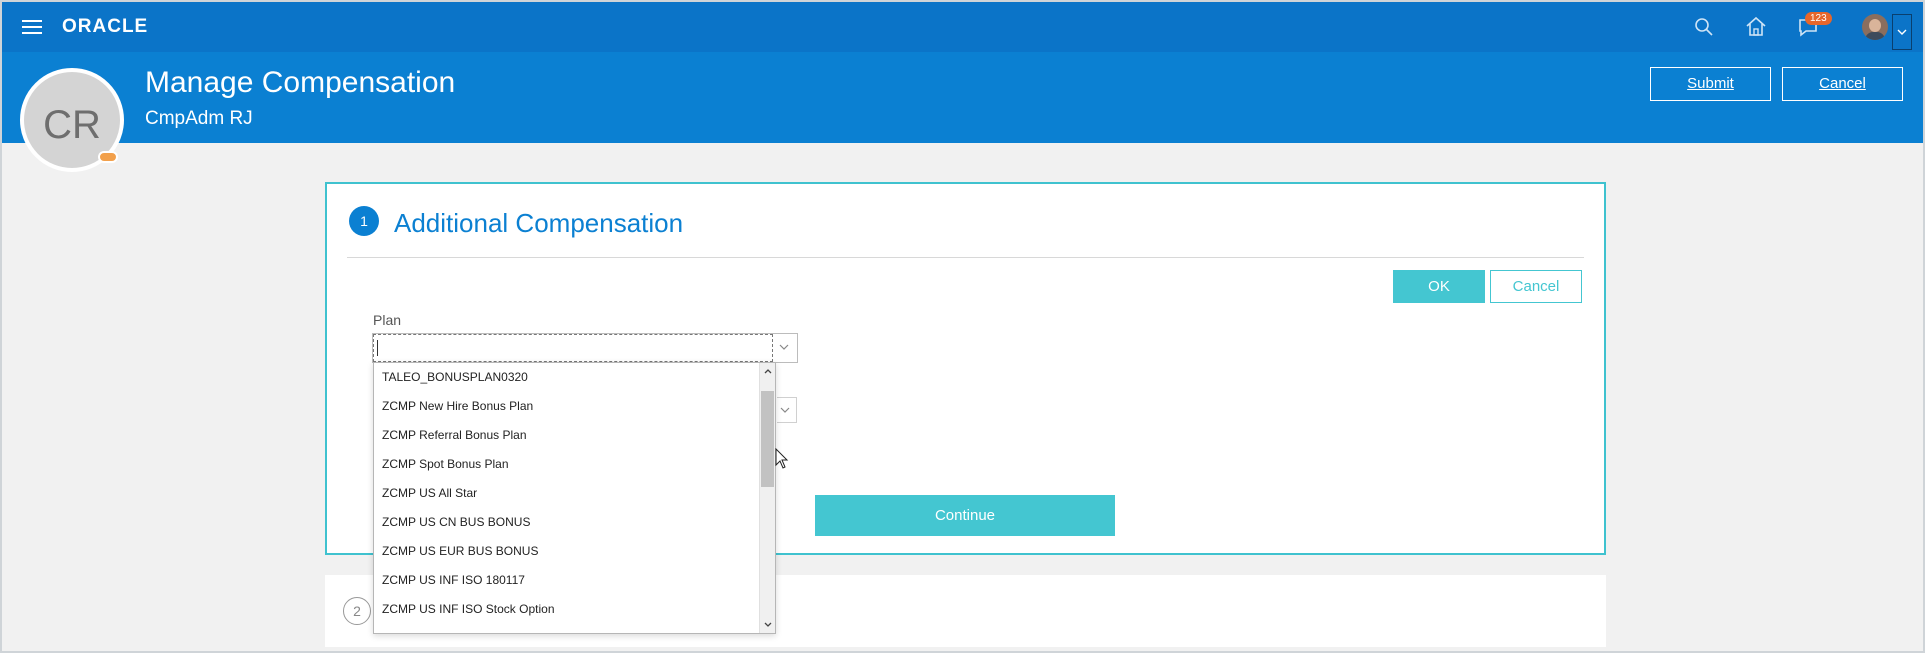 This screenshot has width=1925, height=653. What do you see at coordinates (377, 348) in the screenshot?
I see `text-cursor` at bounding box center [377, 348].